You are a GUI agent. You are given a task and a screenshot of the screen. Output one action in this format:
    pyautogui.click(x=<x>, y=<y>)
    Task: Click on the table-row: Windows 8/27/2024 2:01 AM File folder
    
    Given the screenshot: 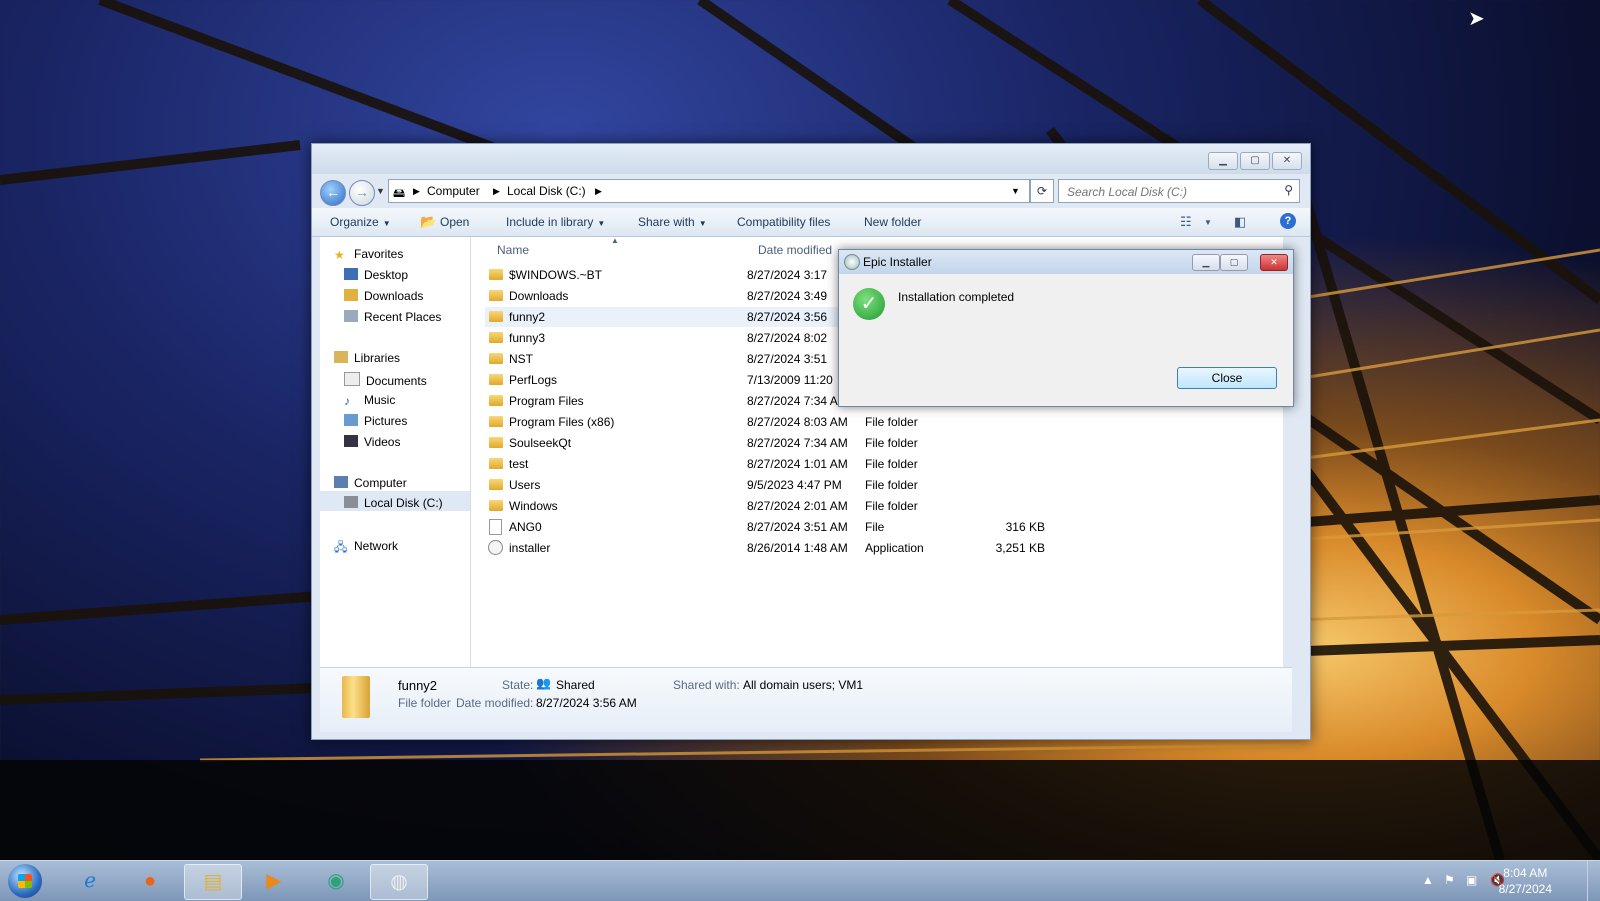 What is the action you would take?
    pyautogui.click(x=765, y=506)
    